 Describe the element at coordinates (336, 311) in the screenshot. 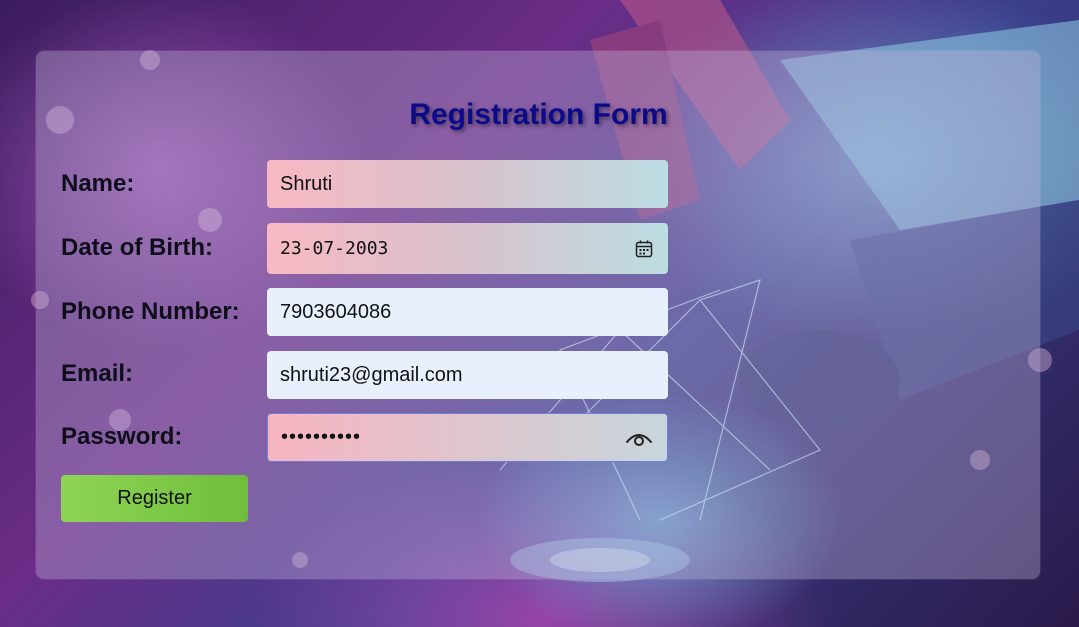

I see `phone-value: 7903604086` at that location.